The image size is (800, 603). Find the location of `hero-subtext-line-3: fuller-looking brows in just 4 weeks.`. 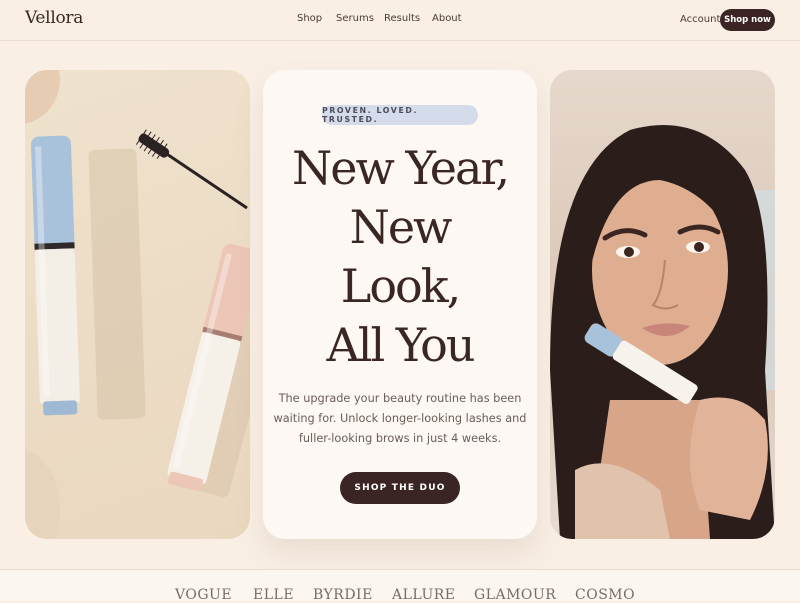

hero-subtext-line-3: fuller-looking brows in just 4 weeks. is located at coordinates (400, 438).